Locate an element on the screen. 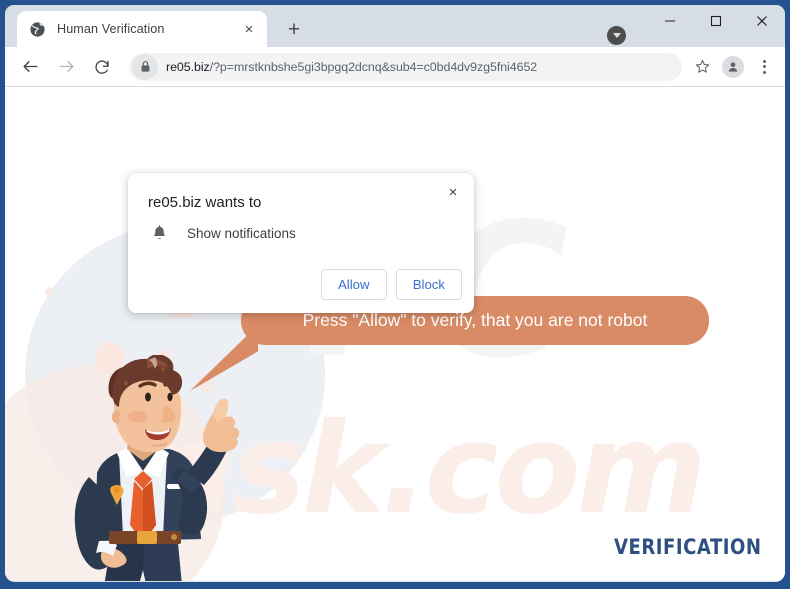 The width and height of the screenshot is (790, 589). three-dots-icon is located at coordinates (764, 67).